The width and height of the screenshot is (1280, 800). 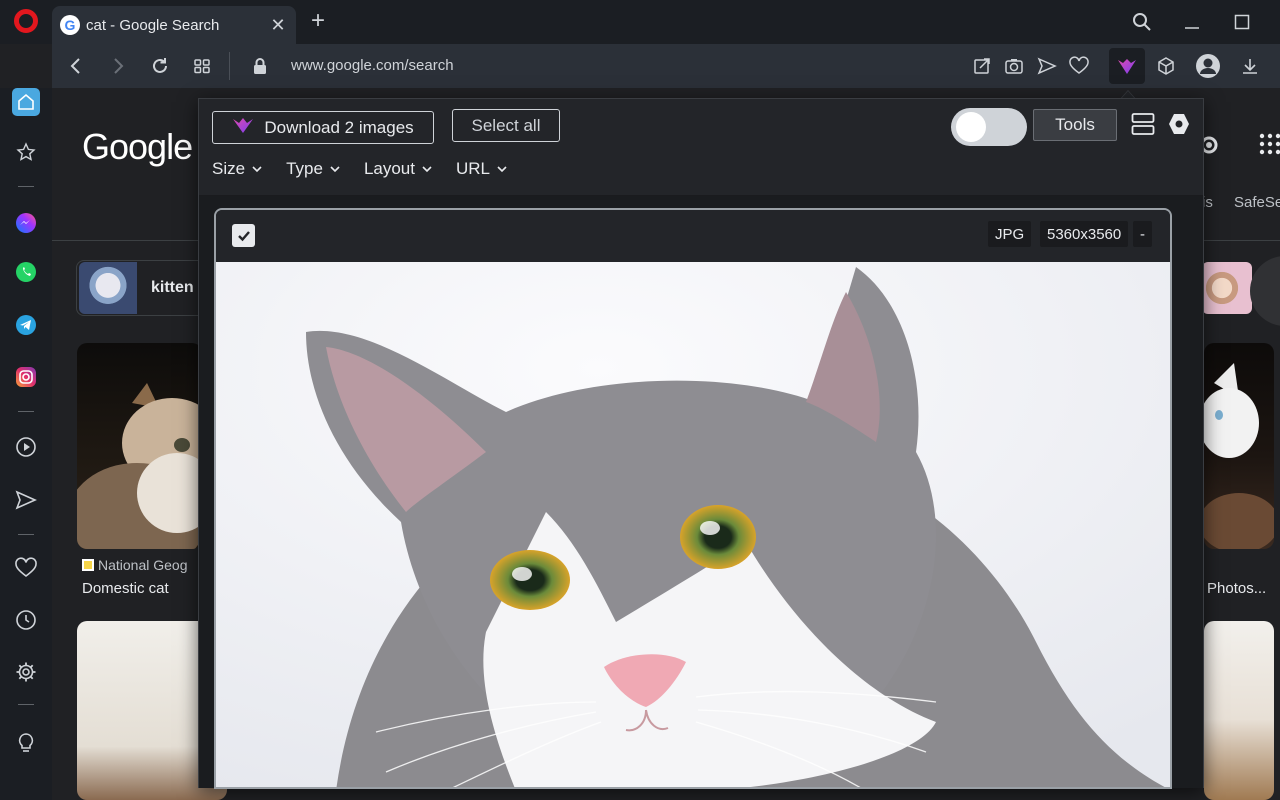 I want to click on maximize-icon, so click(x=1242, y=22).